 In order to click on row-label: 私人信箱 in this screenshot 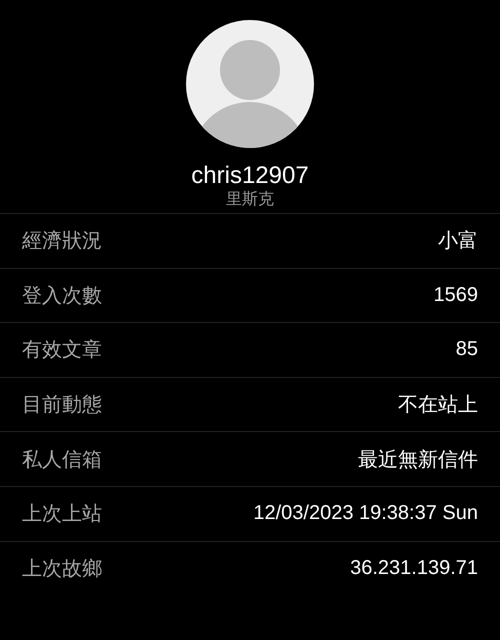, I will do `click(62, 460)`.